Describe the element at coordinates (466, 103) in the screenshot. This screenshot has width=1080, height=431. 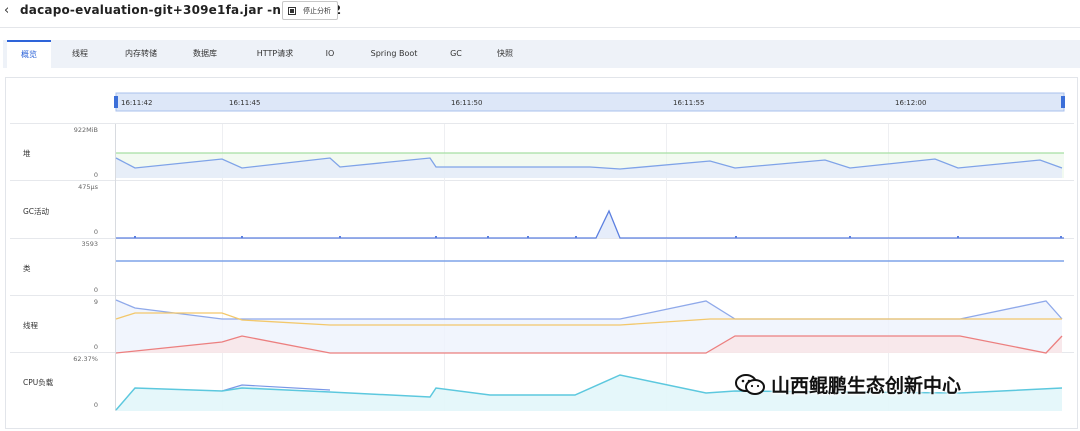
I see `tick-label: 16:11:50` at that location.